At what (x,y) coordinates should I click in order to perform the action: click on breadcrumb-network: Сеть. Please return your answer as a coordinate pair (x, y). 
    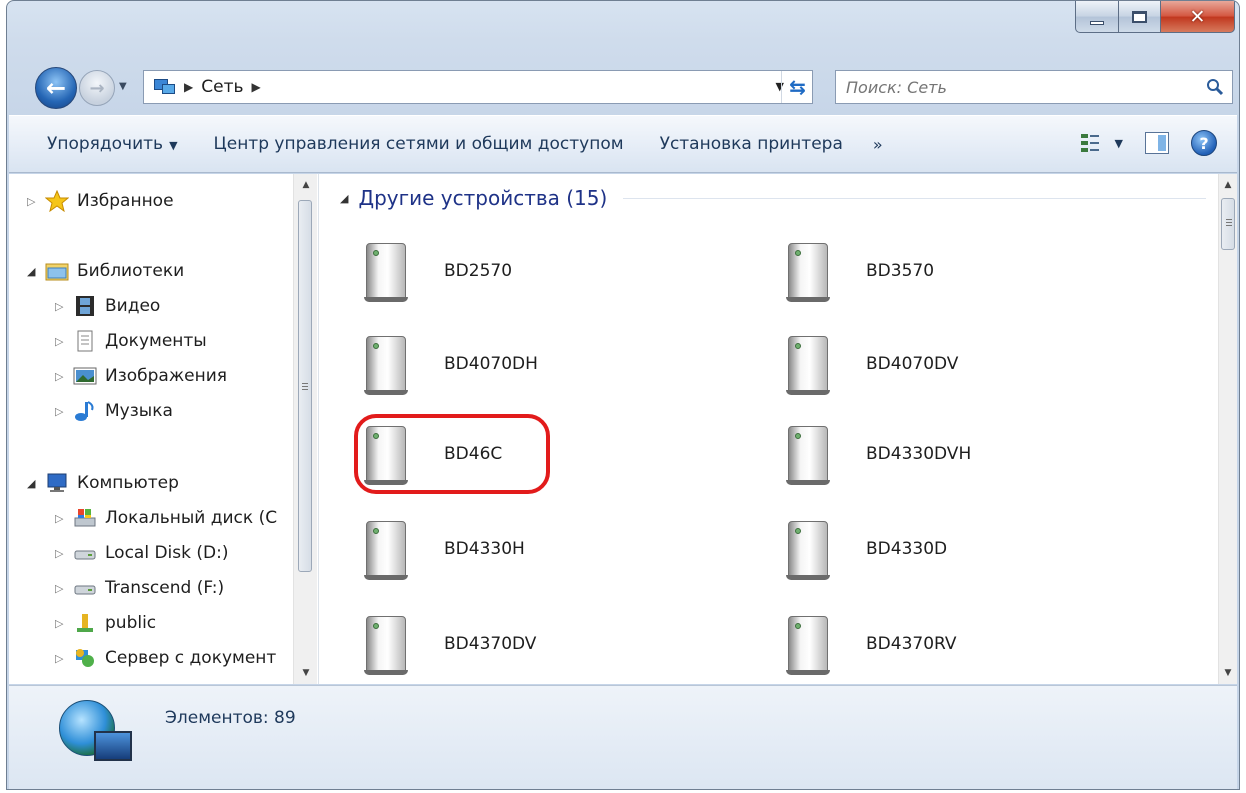
    Looking at the image, I should click on (222, 87).